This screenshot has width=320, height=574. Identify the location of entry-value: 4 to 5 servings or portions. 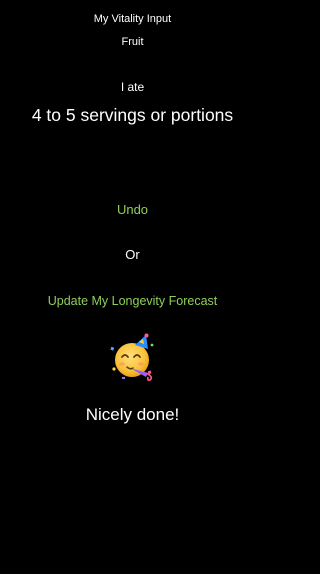
(132, 115).